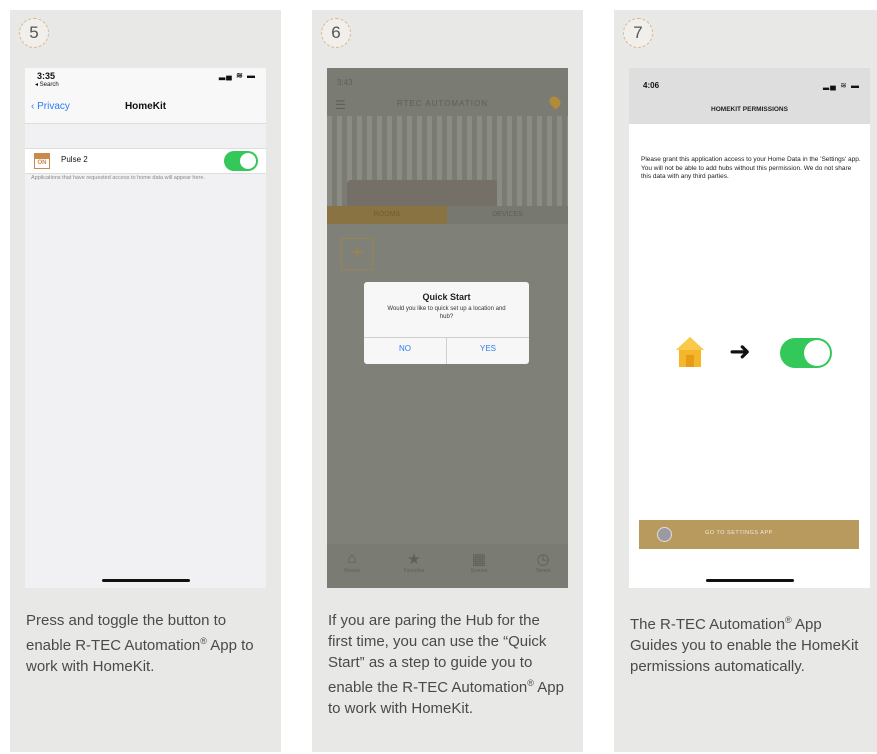 The image size is (877, 754). What do you see at coordinates (638, 33) in the screenshot?
I see `step-number-badge: 7` at bounding box center [638, 33].